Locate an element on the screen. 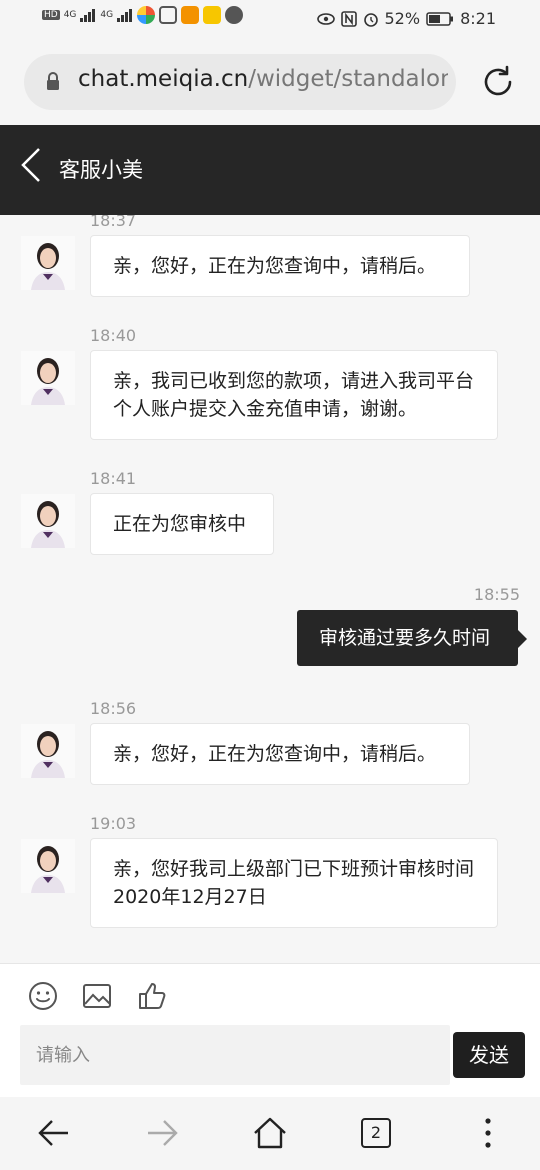 The width and height of the screenshot is (540, 1170). message-time: 18:40 is located at coordinates (113, 335).